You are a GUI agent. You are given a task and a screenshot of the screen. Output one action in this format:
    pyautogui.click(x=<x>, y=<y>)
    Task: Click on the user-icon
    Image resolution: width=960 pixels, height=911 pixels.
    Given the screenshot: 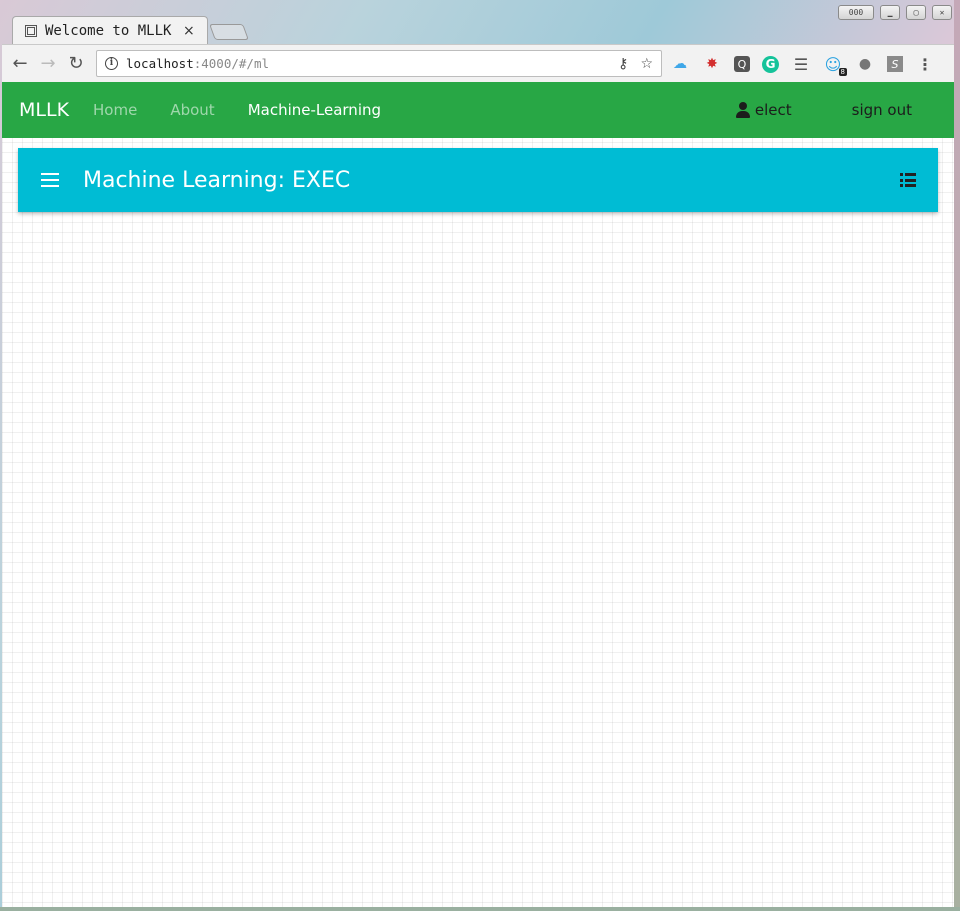 What is the action you would take?
    pyautogui.click(x=743, y=110)
    